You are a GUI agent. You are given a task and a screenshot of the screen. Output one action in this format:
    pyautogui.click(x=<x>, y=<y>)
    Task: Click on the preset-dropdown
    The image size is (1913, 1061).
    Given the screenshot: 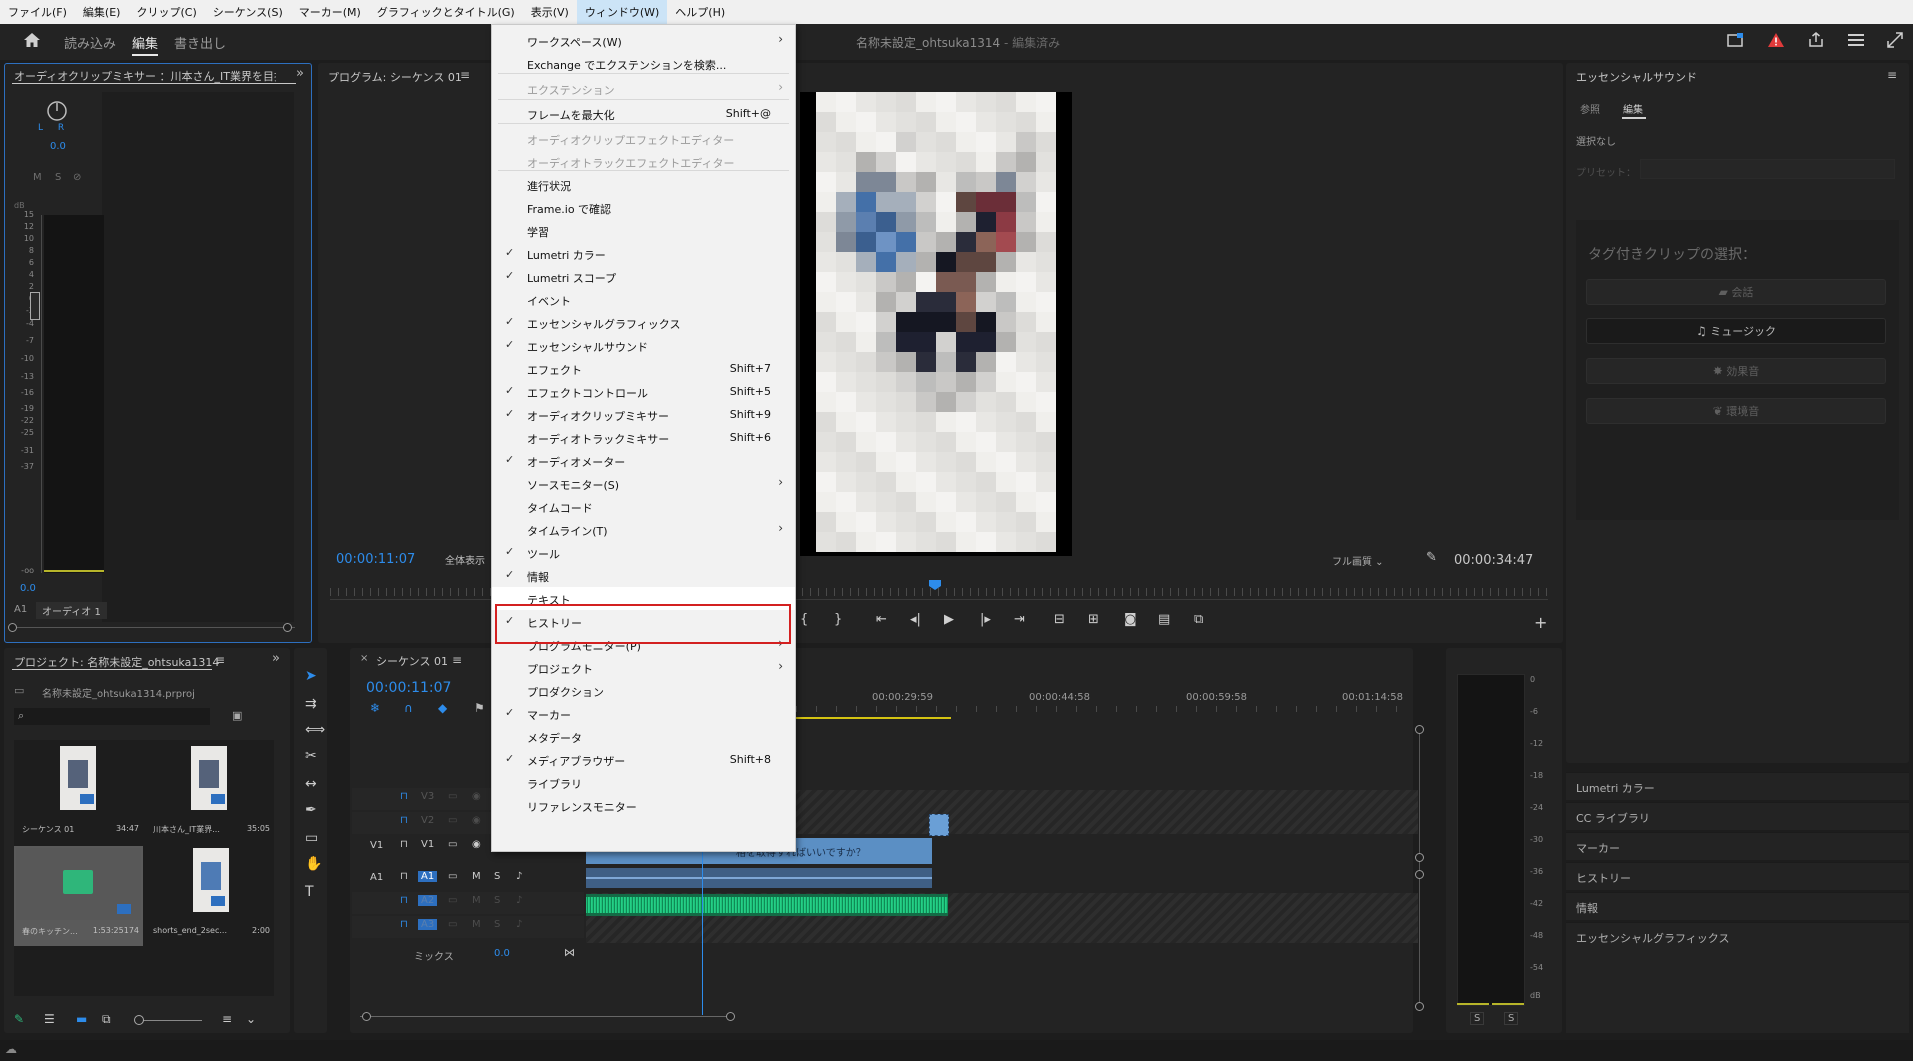 What is the action you would take?
    pyautogui.click(x=1767, y=169)
    